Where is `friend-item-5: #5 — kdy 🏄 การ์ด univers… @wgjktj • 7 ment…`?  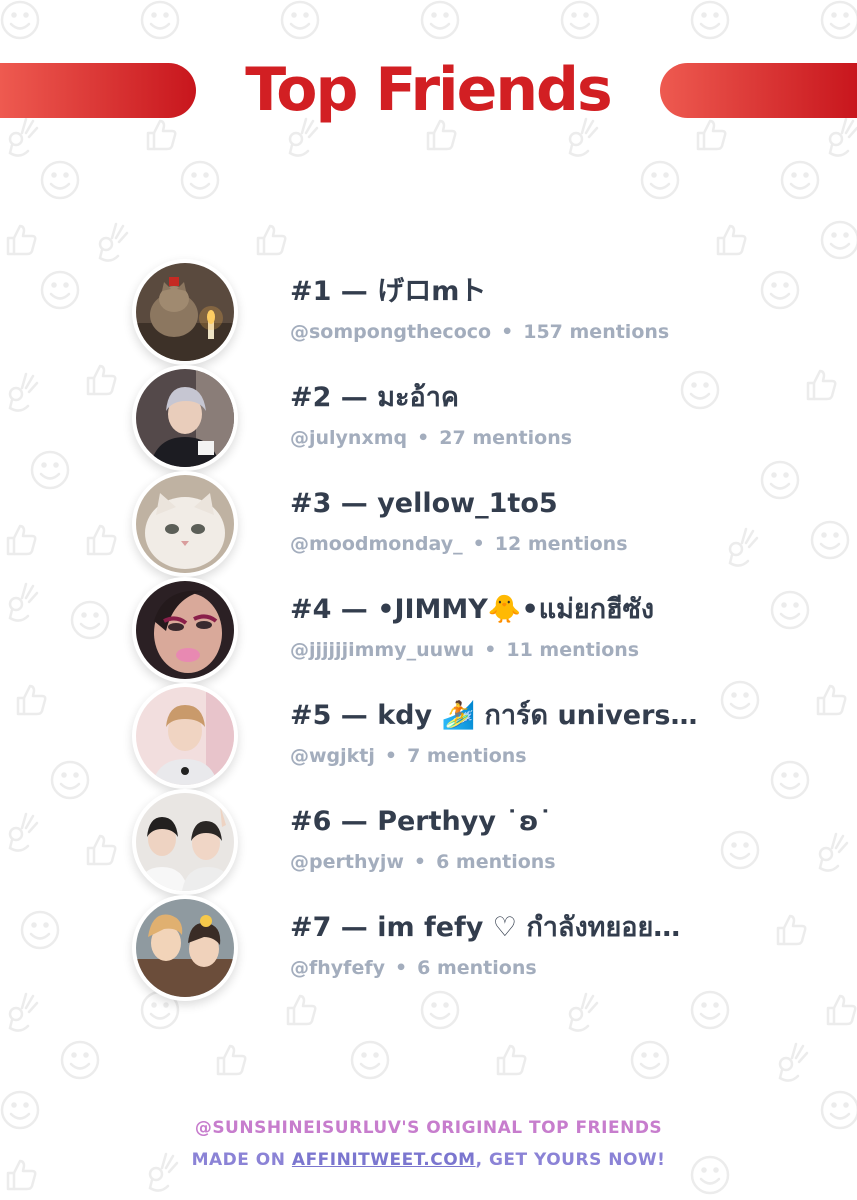
friend-item-5: #5 — kdy 🏄 การ์ด univers… @wgjktj • 7 ment… is located at coordinates (428, 734).